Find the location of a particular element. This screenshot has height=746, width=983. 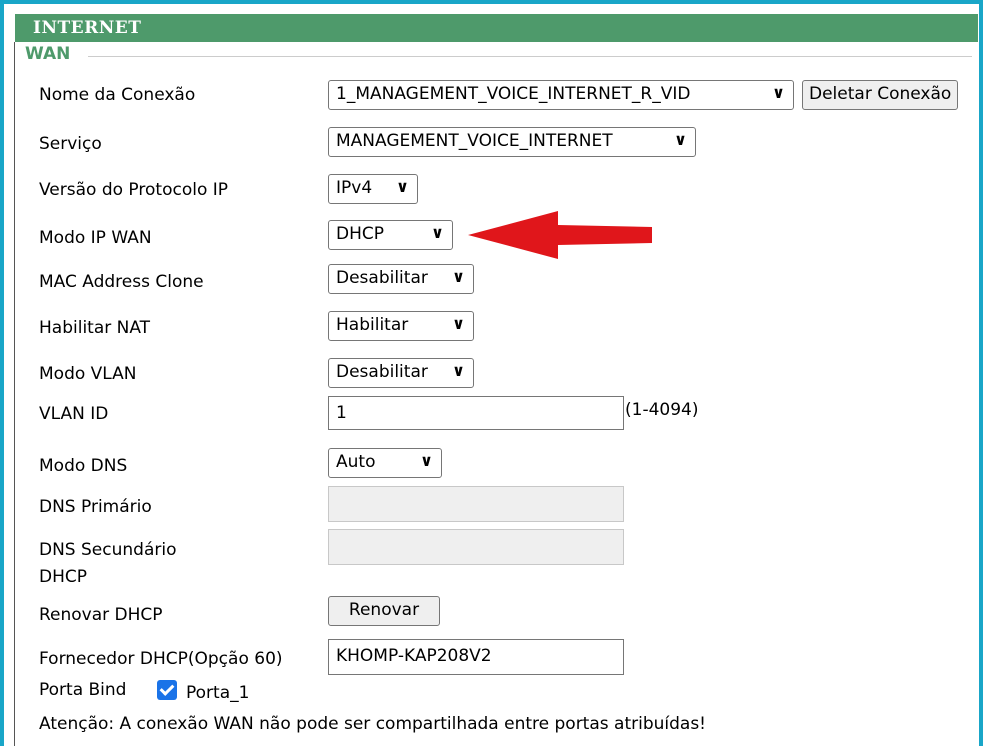

port-bind-label: Porta Bind is located at coordinates (83, 690).